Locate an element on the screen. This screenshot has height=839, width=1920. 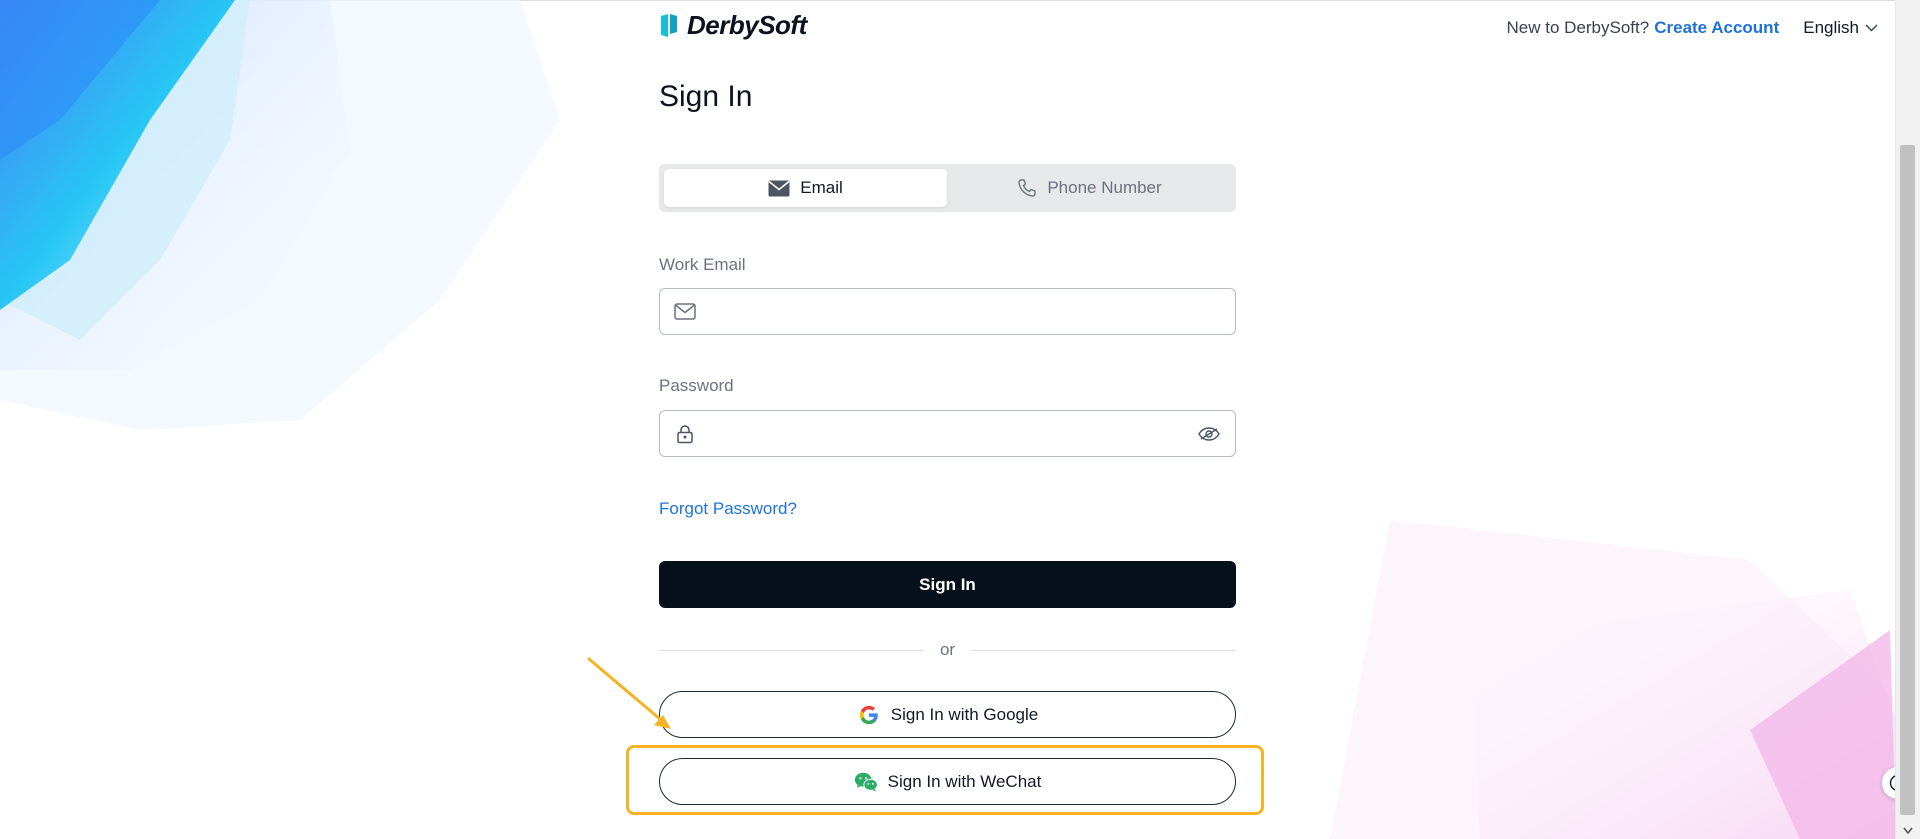
scroll-down-arrow-icon is located at coordinates (1908, 830).